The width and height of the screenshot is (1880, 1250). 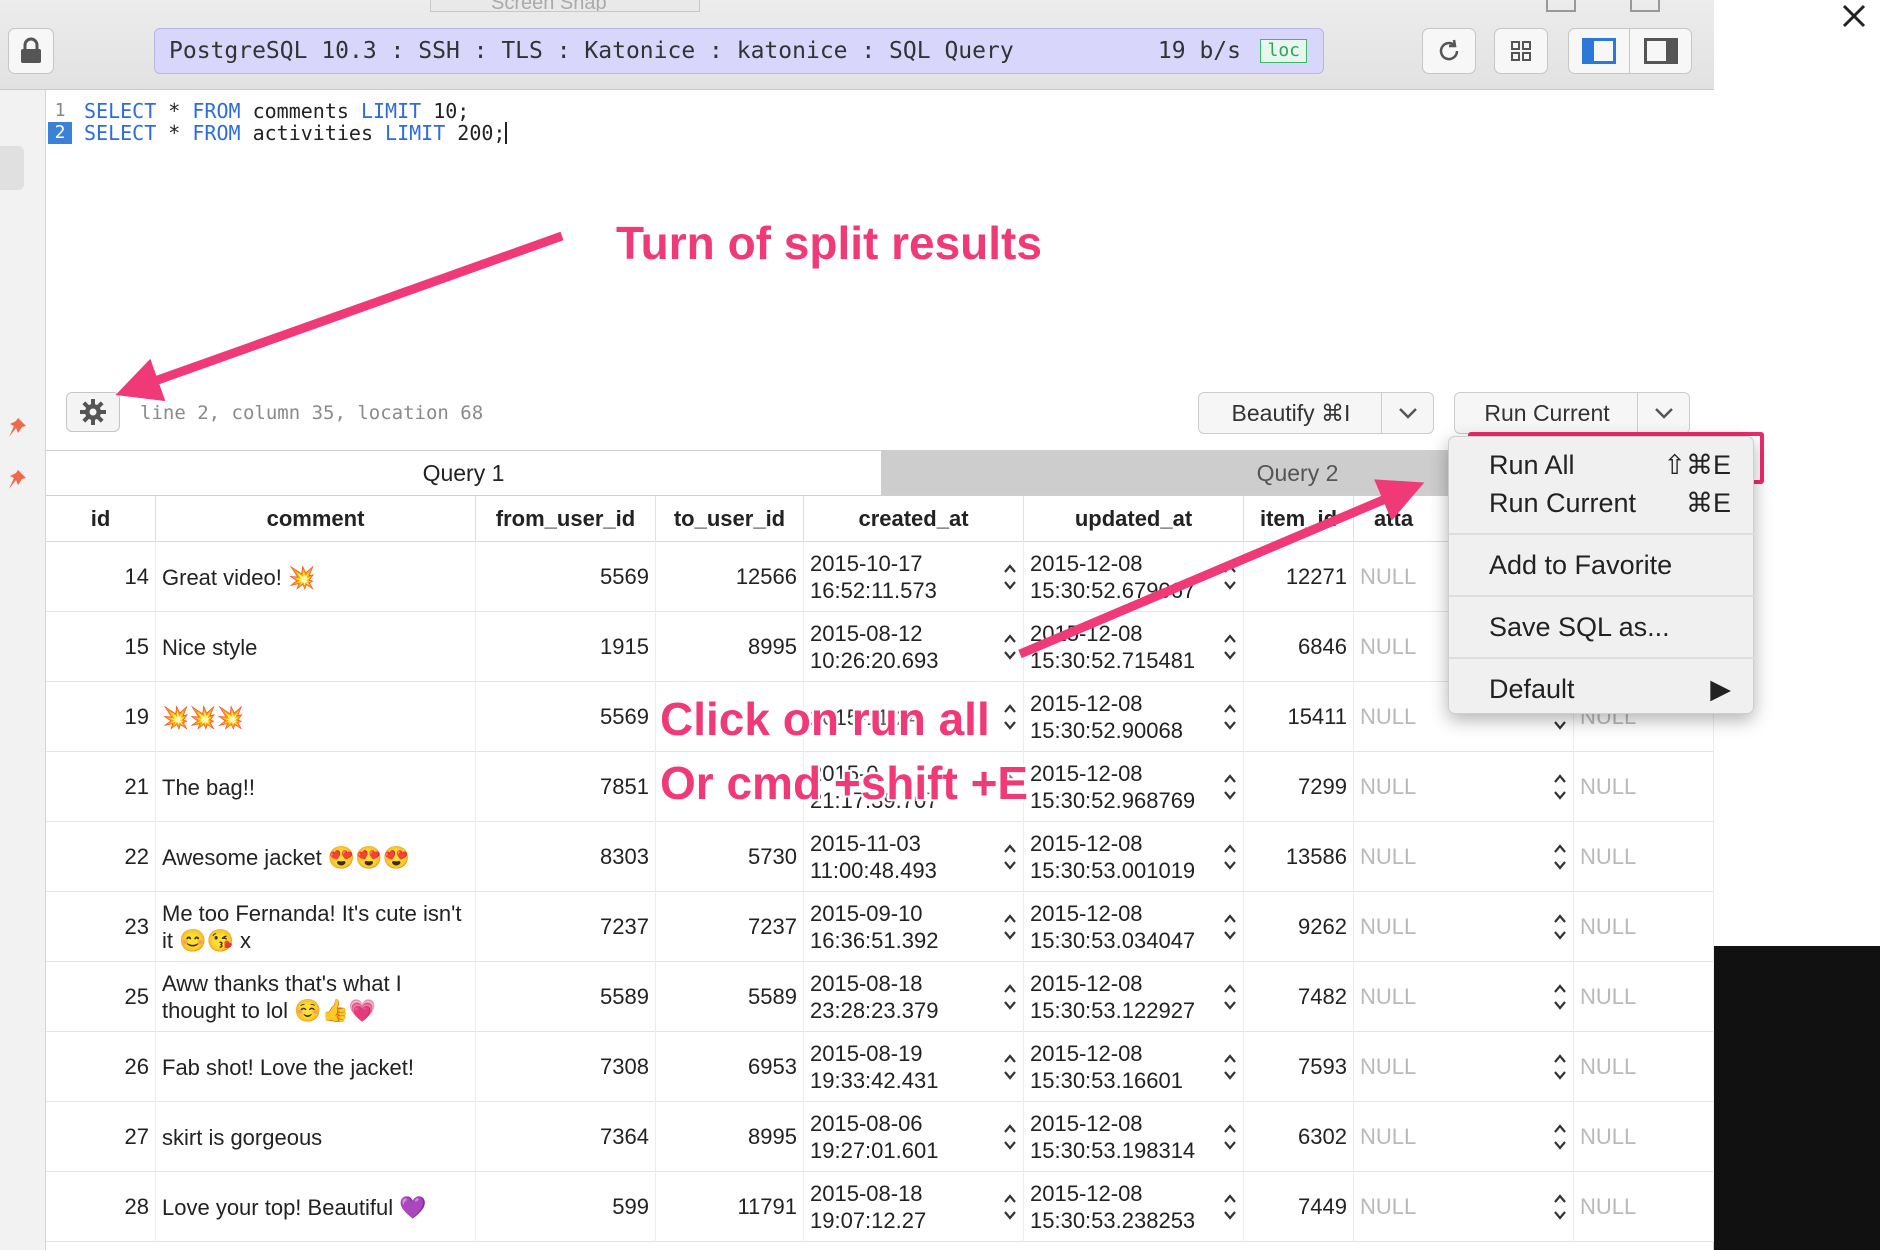 What do you see at coordinates (566, 1137) in the screenshot?
I see `table-cell-from: 7364` at bounding box center [566, 1137].